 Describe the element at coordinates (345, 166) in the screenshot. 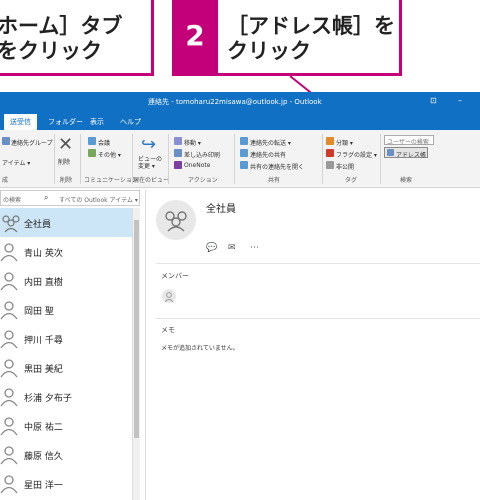

I see `private-button: 非公開` at that location.